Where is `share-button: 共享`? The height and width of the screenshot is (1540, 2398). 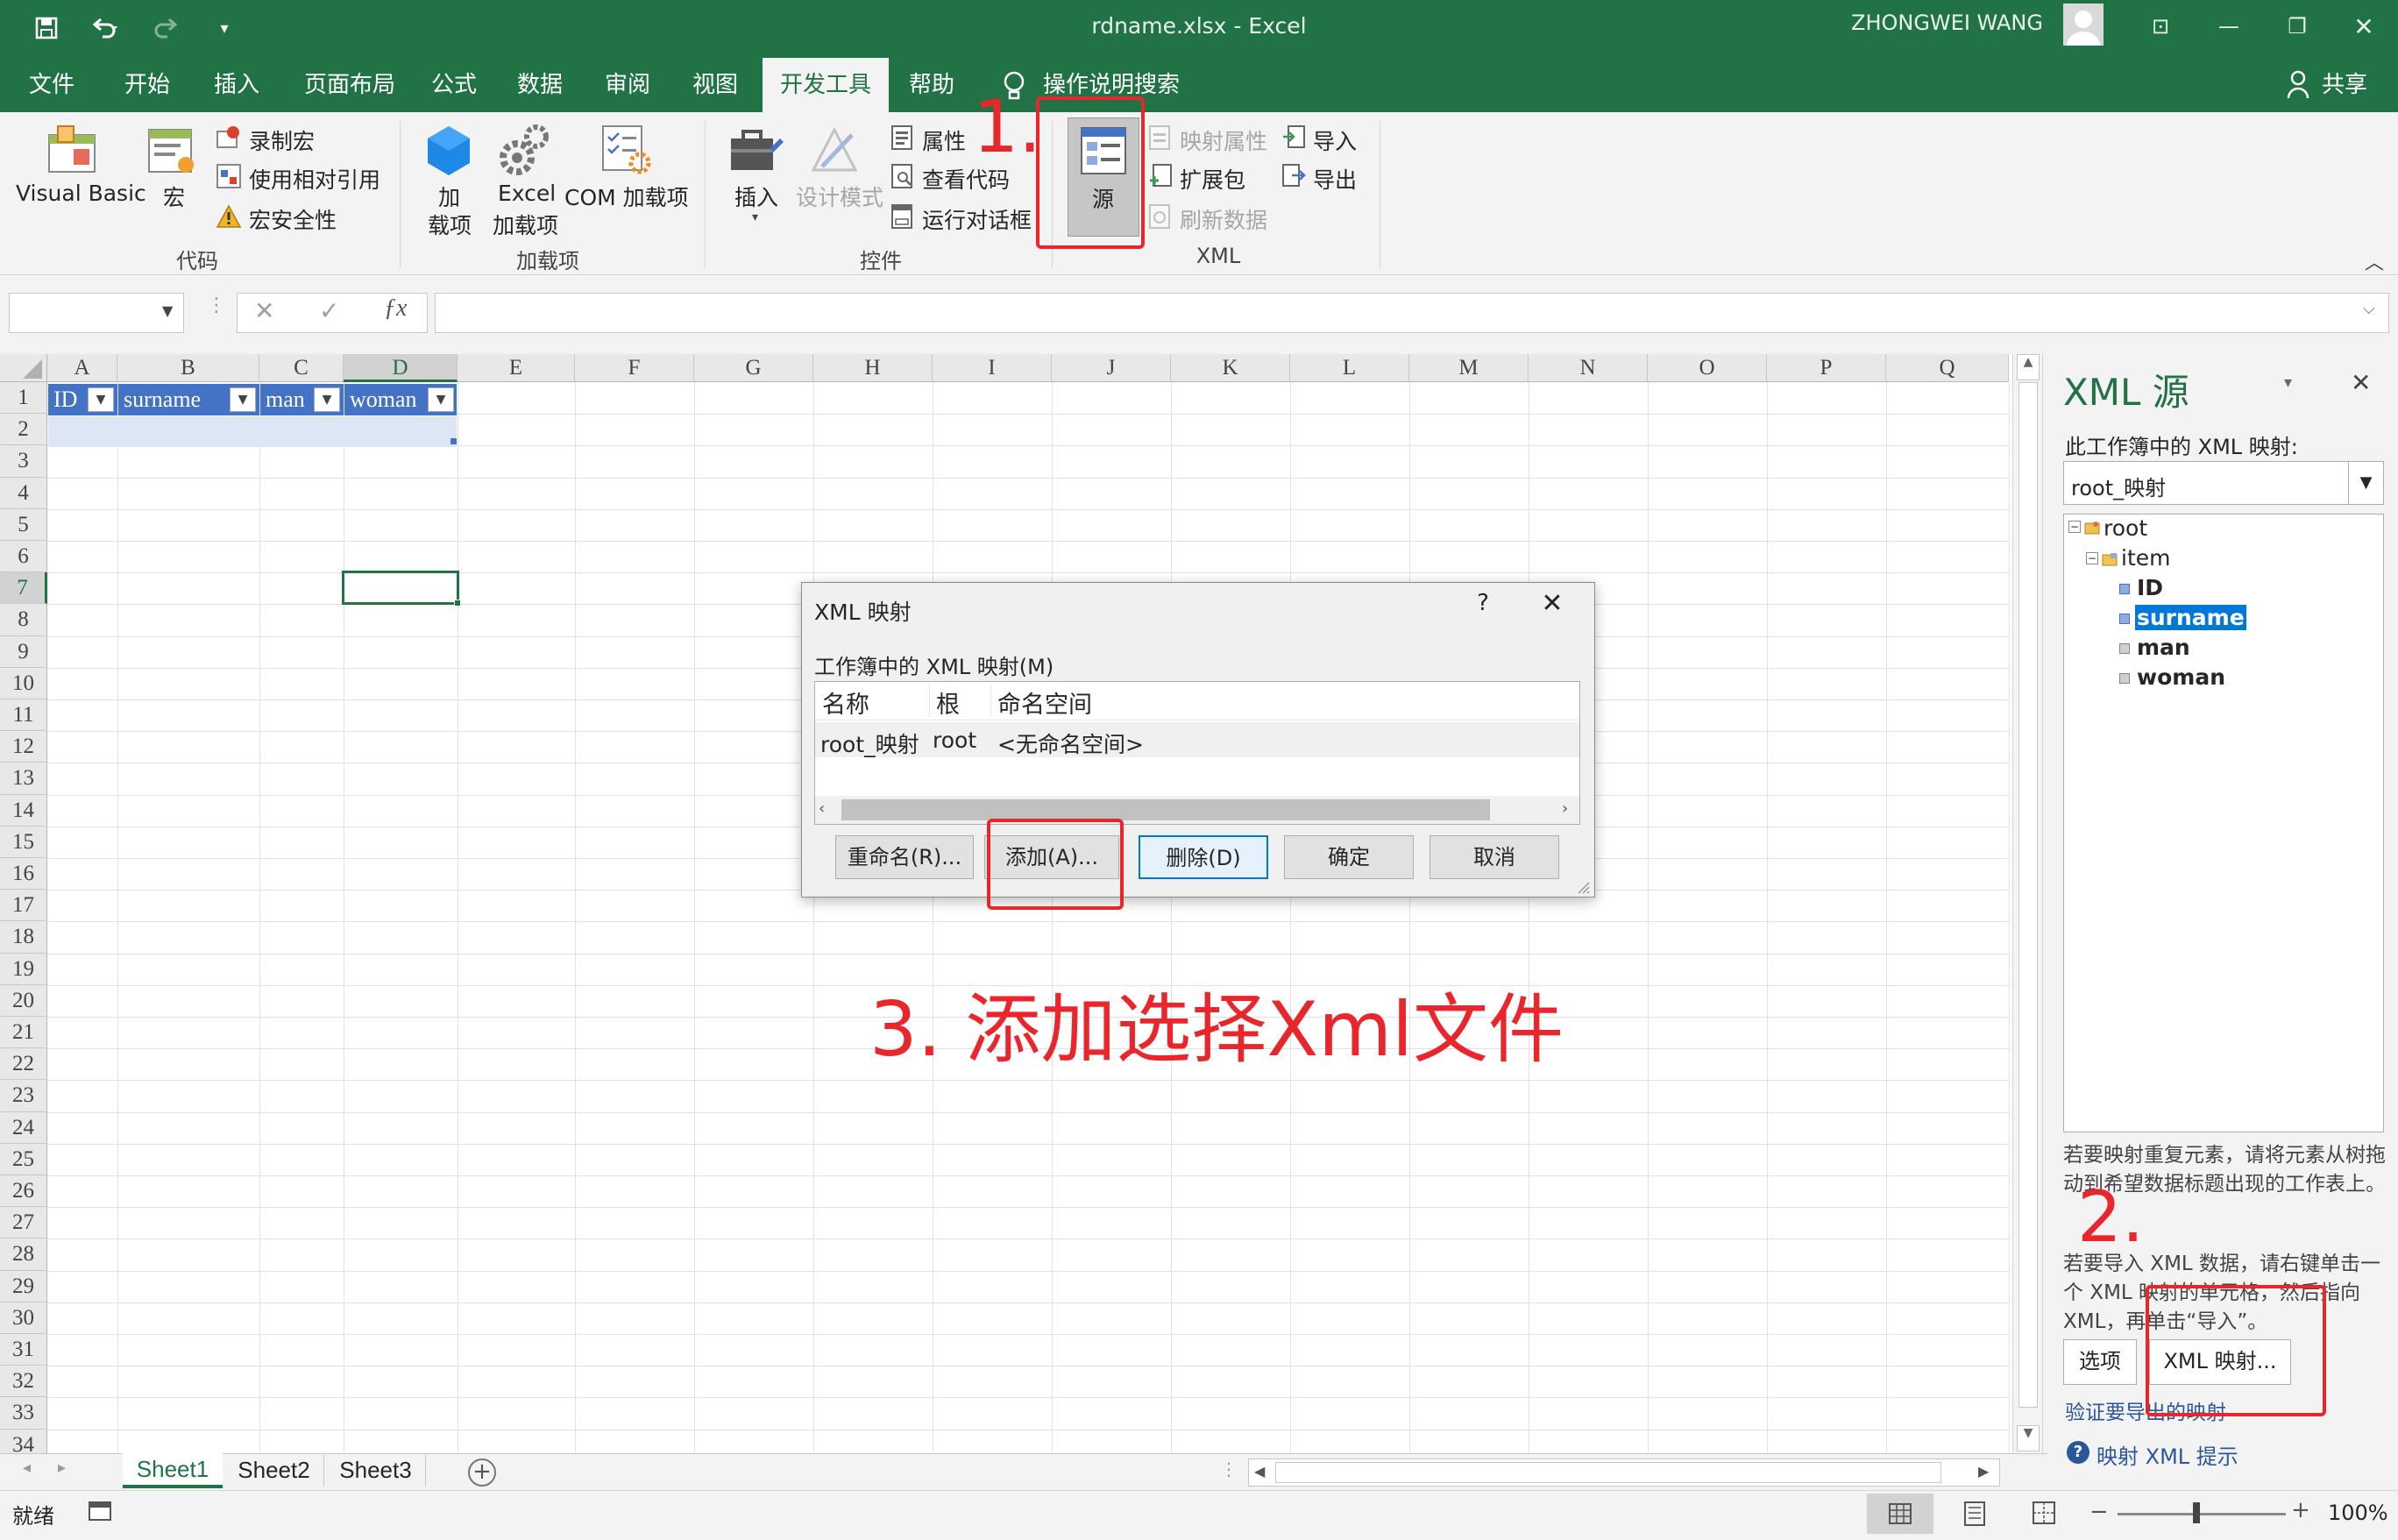 share-button: 共享 is located at coordinates (2344, 85).